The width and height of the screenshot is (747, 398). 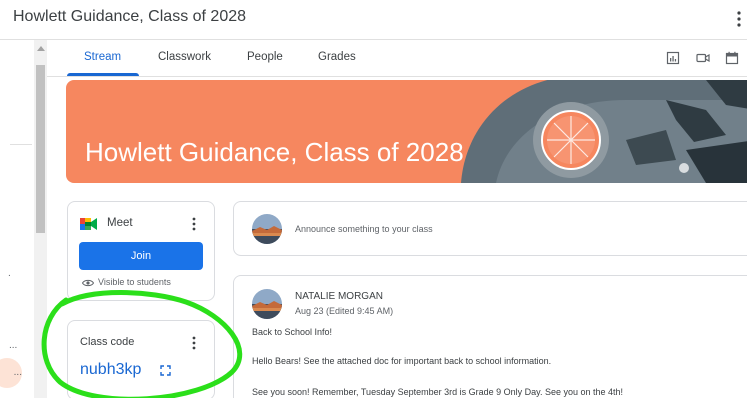 What do you see at coordinates (134, 282) in the screenshot?
I see `visibility-text: Visible to students` at bounding box center [134, 282].